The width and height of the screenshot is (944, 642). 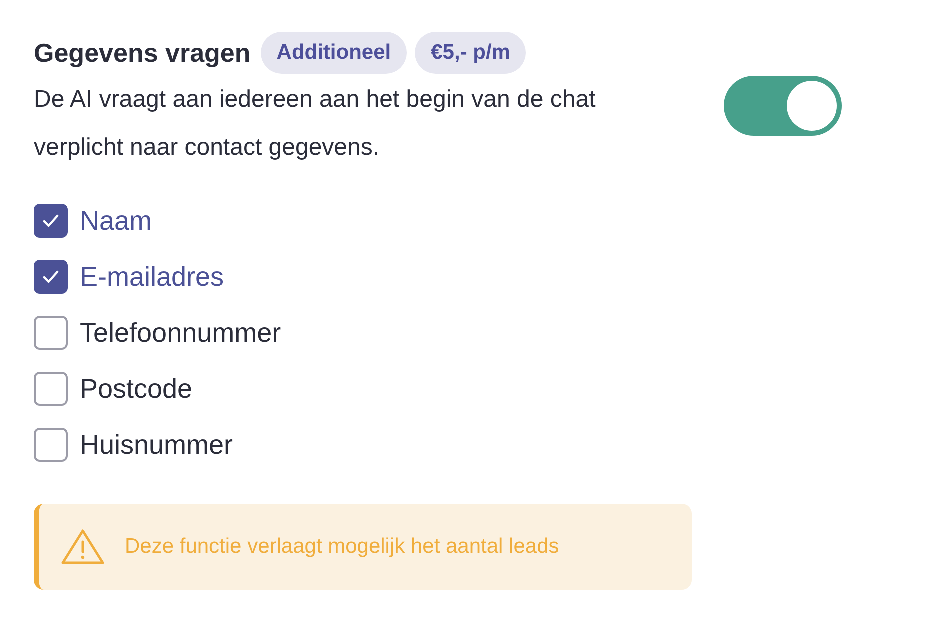 What do you see at coordinates (315, 124) in the screenshot?
I see `description: De AI vraagt aan iedereen aan het begin van de chat verplicht naar contact gegevens.` at bounding box center [315, 124].